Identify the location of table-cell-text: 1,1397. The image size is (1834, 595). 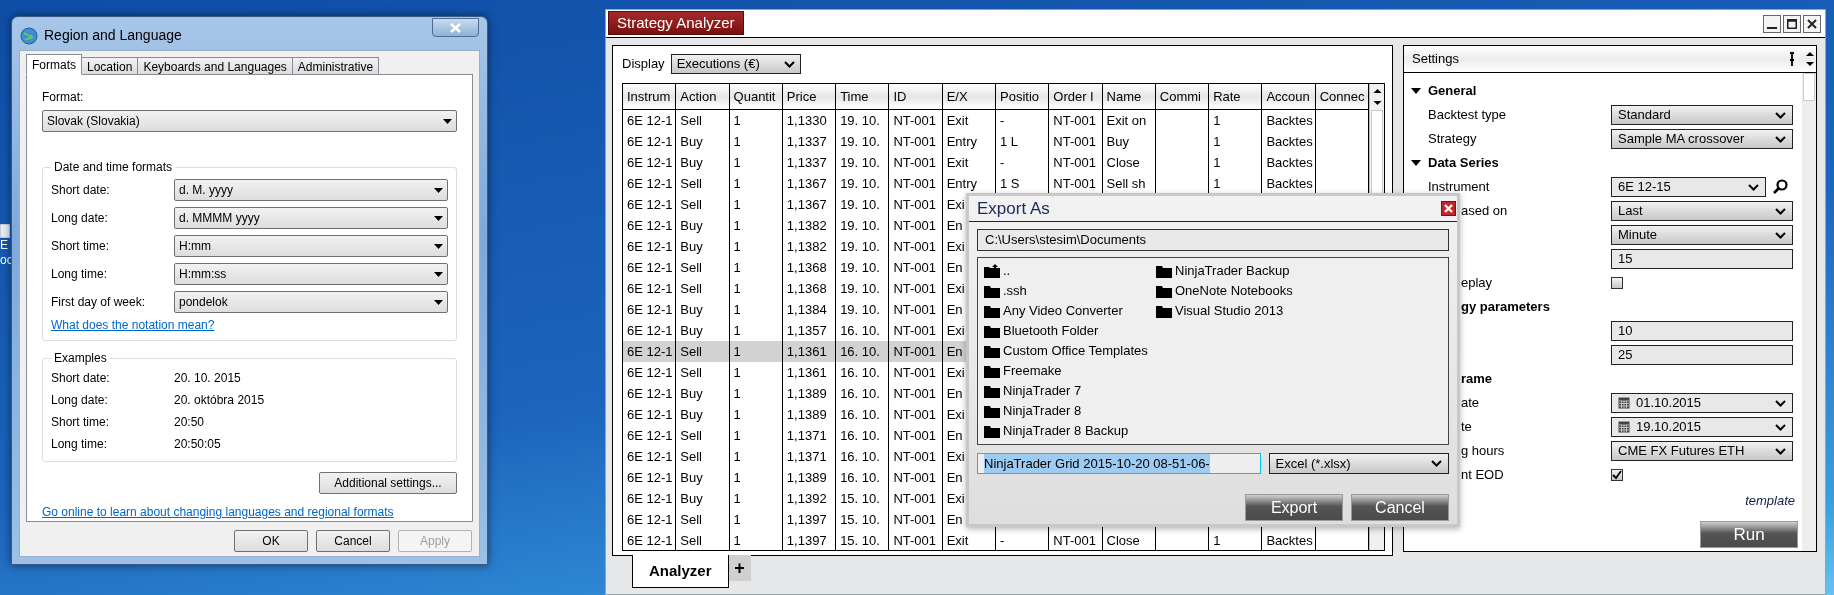
(806, 519).